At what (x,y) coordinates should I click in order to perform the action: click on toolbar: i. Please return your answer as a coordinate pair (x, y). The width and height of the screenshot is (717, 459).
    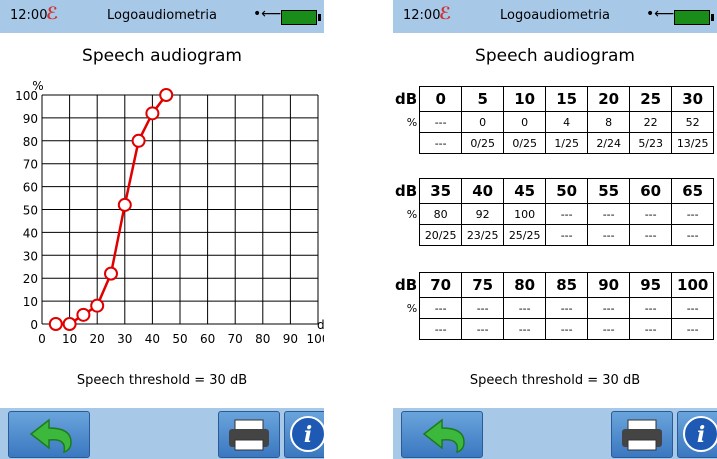
    Looking at the image, I should click on (555, 433).